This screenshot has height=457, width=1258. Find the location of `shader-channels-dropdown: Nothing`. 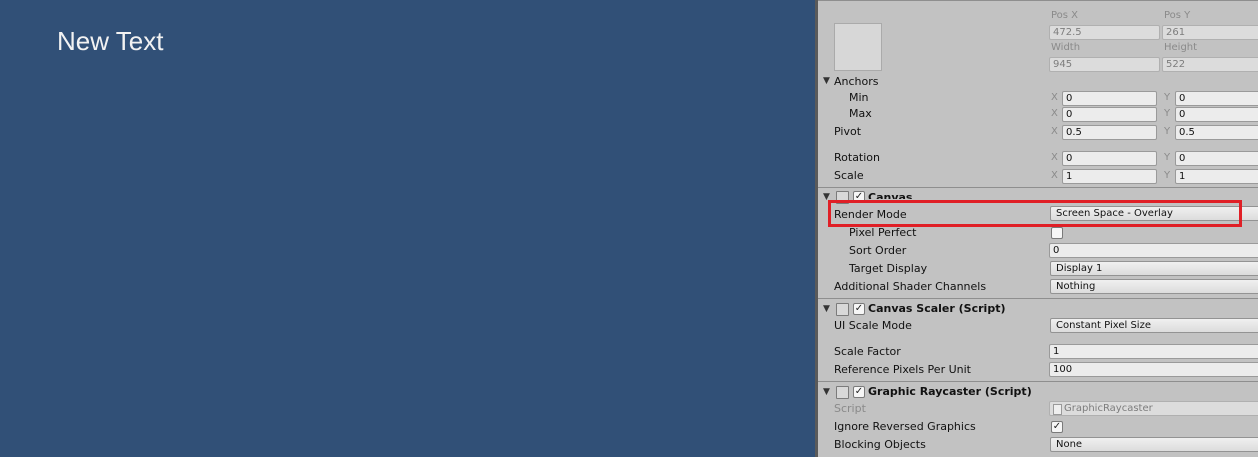

shader-channels-dropdown: Nothing is located at coordinates (1154, 286).